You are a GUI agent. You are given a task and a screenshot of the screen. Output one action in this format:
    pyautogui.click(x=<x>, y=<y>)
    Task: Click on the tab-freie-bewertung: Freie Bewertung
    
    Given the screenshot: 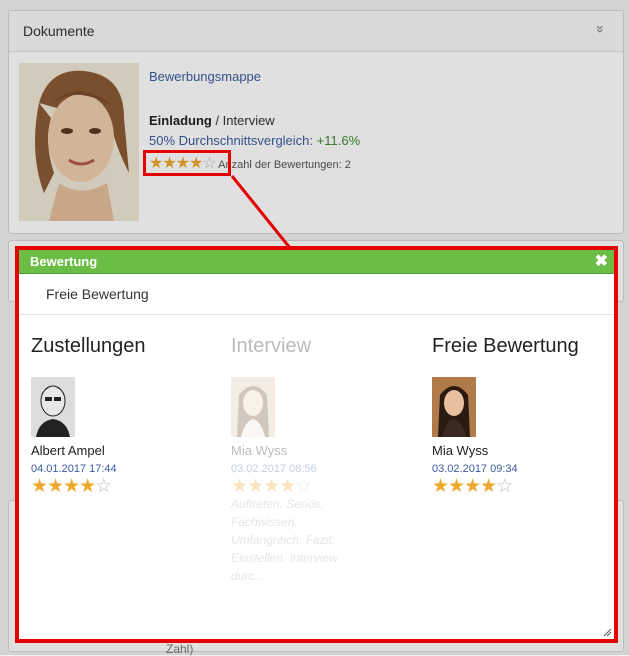 What is the action you would take?
    pyautogui.click(x=316, y=294)
    